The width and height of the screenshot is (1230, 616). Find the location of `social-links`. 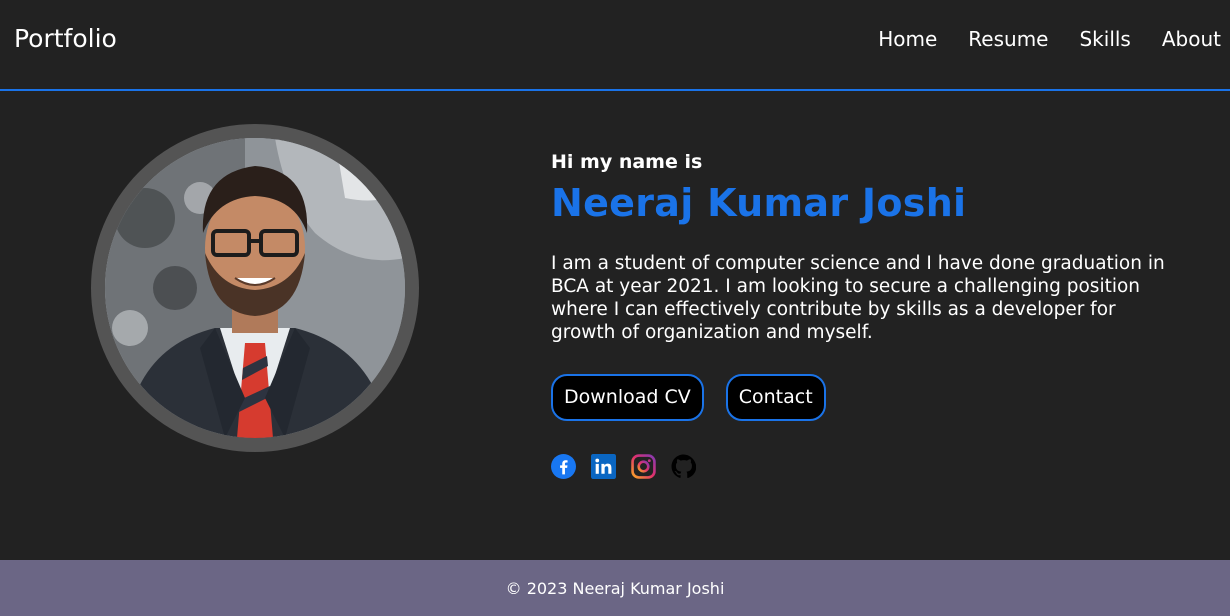

social-links is located at coordinates (871, 466).